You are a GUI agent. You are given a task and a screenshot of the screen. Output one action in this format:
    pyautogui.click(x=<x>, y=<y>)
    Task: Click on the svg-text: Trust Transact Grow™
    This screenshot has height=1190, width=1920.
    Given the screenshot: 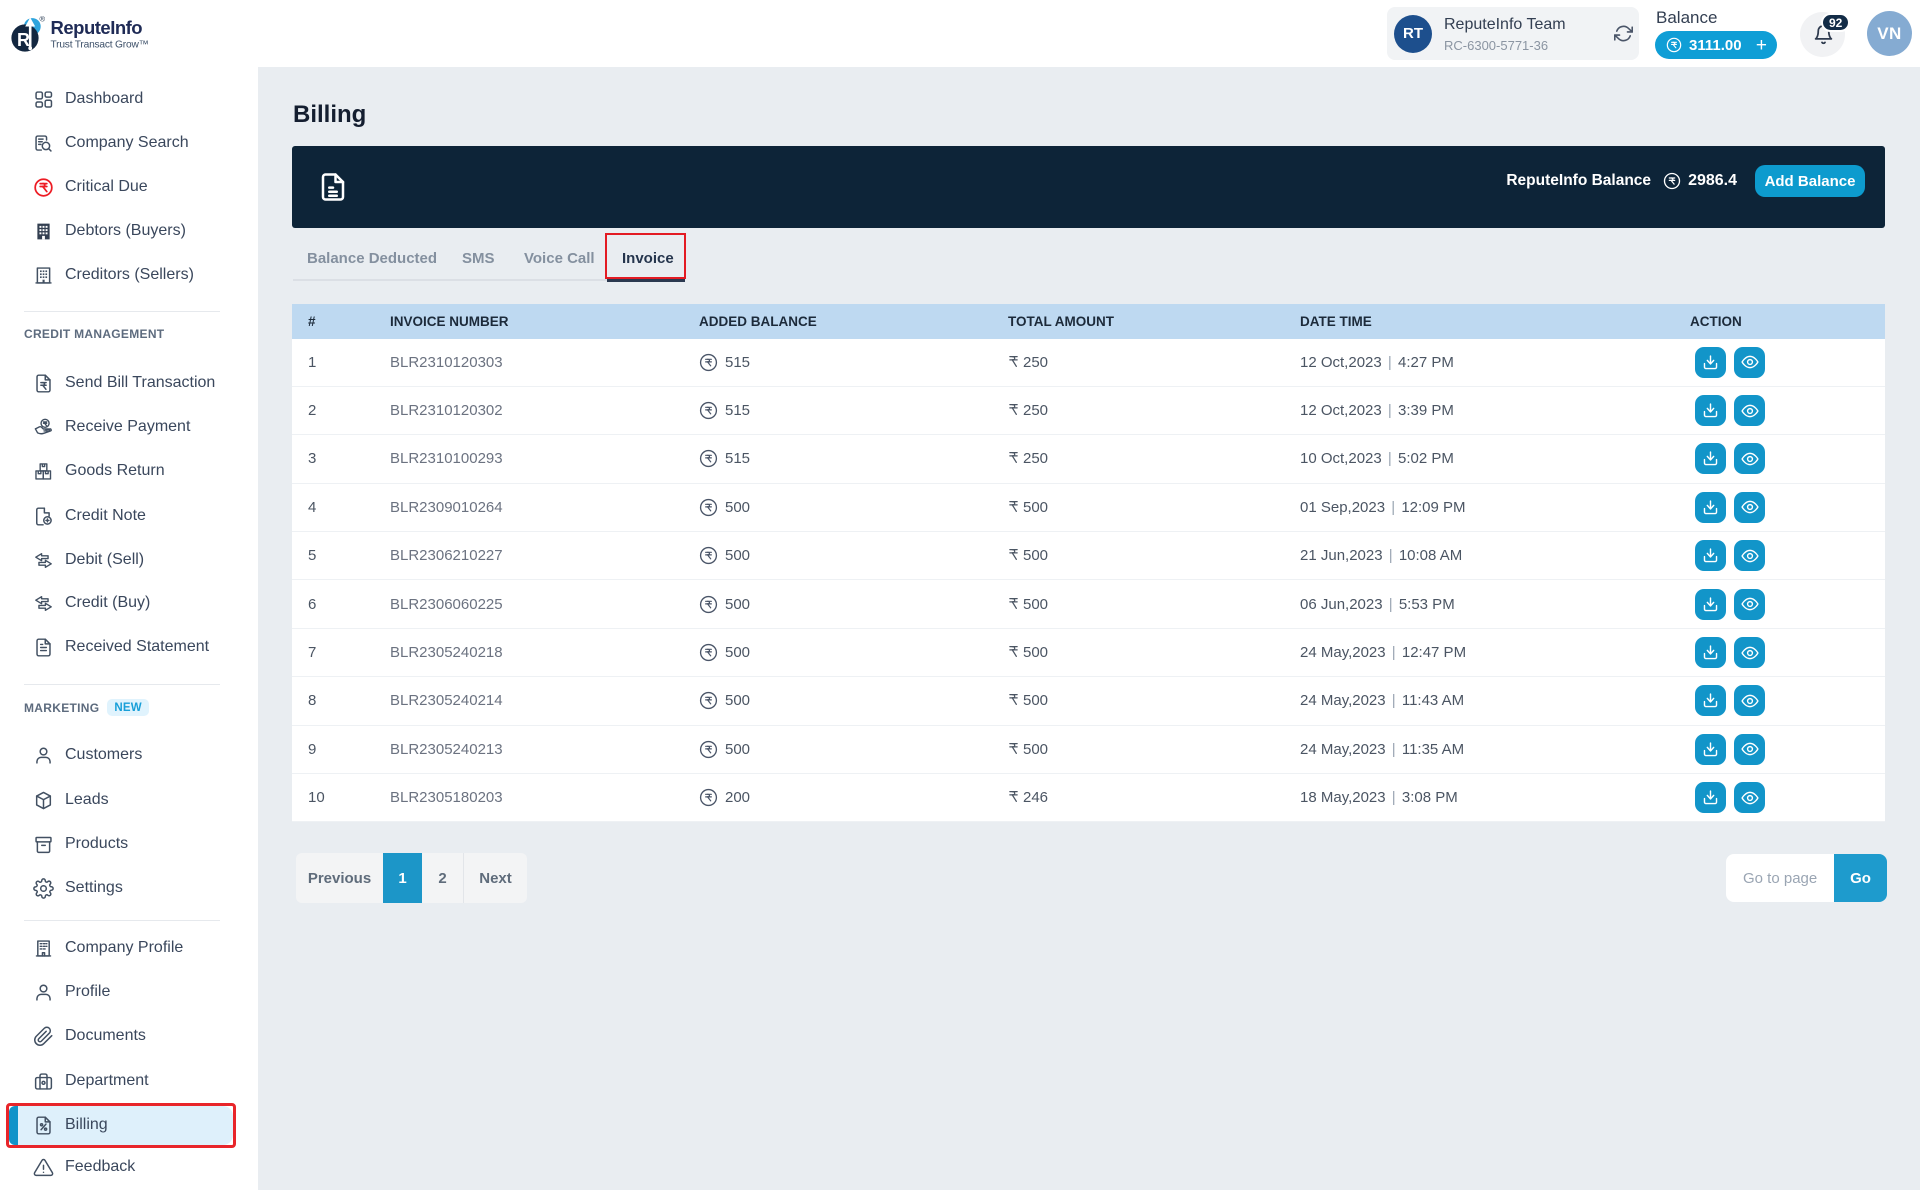 What is the action you would take?
    pyautogui.click(x=100, y=45)
    